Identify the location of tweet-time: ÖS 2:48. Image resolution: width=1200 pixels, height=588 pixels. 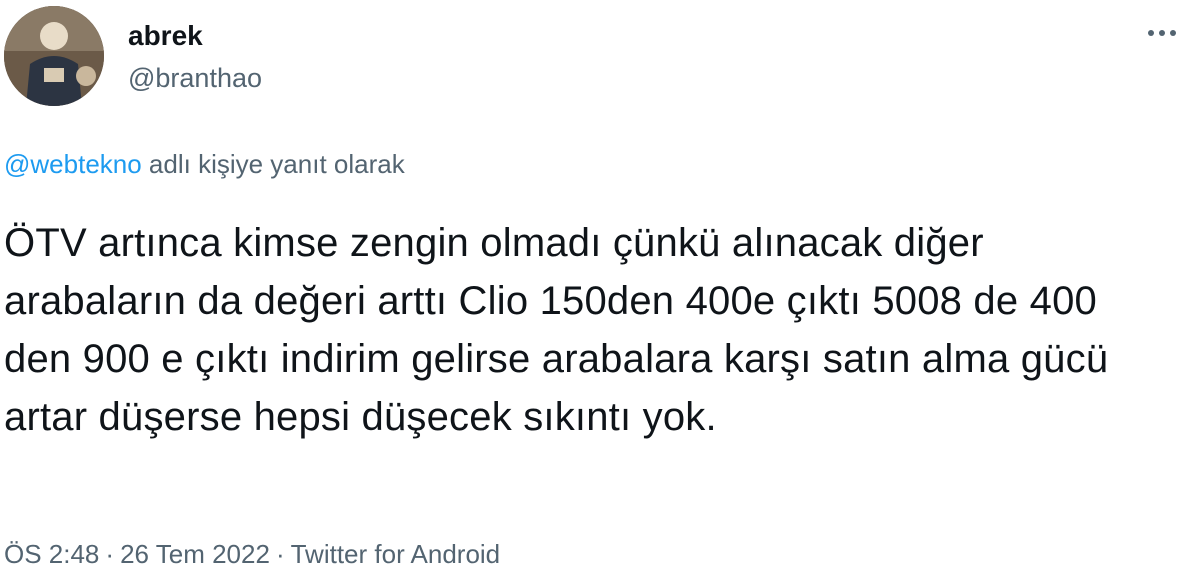
(51, 554).